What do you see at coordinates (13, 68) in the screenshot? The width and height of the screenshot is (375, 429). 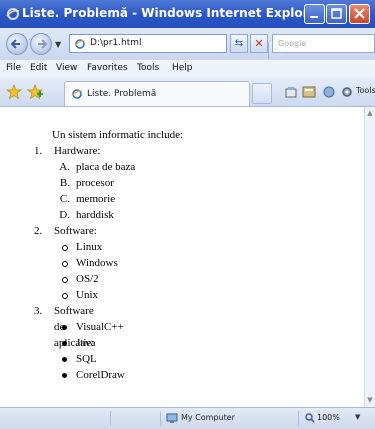 I see `menu-file: File` at bounding box center [13, 68].